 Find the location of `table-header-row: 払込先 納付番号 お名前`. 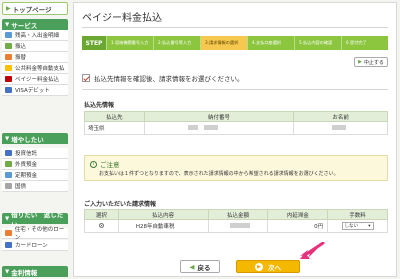

table-header-row: 払込先 納付番号 お名前 is located at coordinates (236, 116).